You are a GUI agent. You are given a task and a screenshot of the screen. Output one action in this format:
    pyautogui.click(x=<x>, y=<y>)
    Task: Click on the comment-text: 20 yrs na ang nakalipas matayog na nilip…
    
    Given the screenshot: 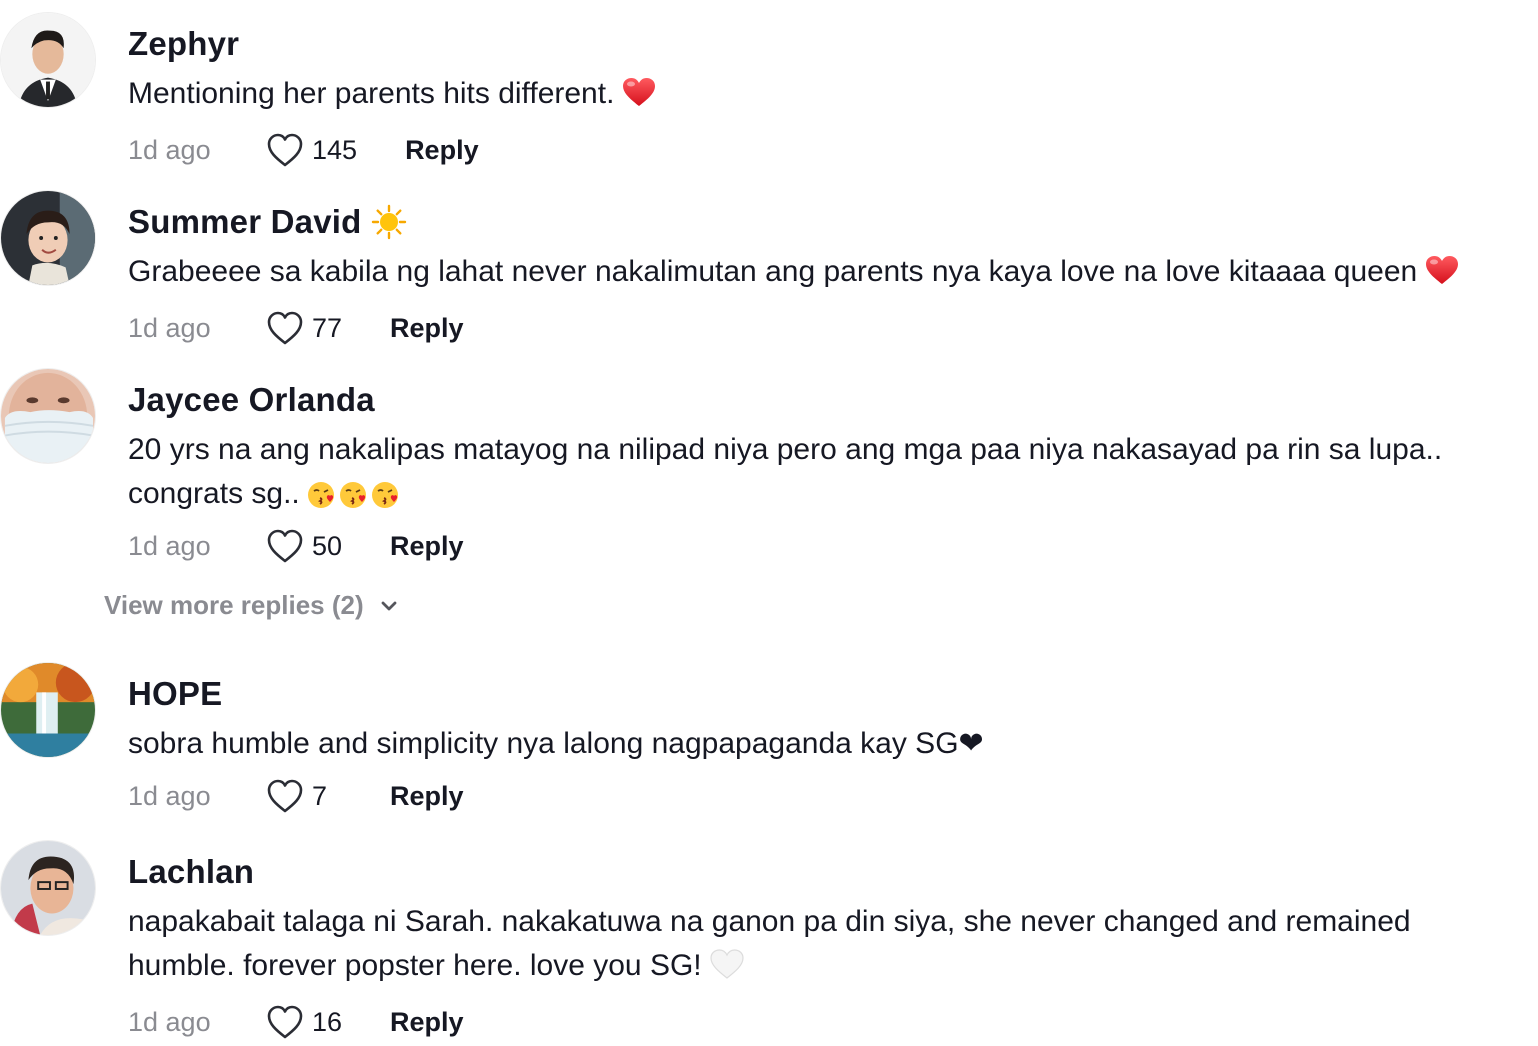 What is the action you would take?
    pyautogui.click(x=785, y=471)
    